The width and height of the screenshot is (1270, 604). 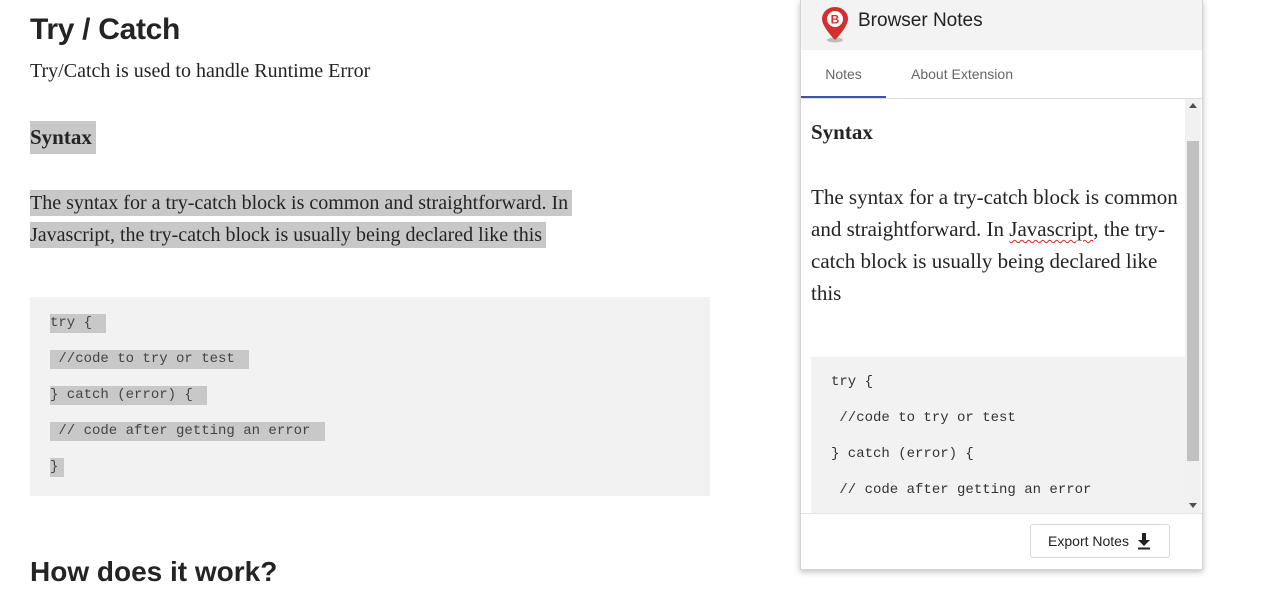 I want to click on code-line: // code after getting an error, so click(x=187, y=431).